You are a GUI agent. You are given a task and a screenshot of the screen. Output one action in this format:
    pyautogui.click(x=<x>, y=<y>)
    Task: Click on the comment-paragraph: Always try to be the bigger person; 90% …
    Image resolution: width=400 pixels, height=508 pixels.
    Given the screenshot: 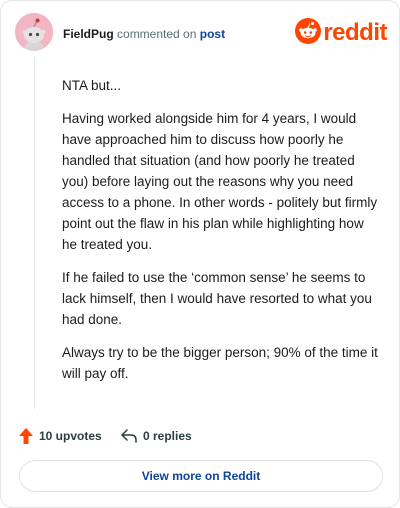 What is the action you would take?
    pyautogui.click(x=220, y=363)
    